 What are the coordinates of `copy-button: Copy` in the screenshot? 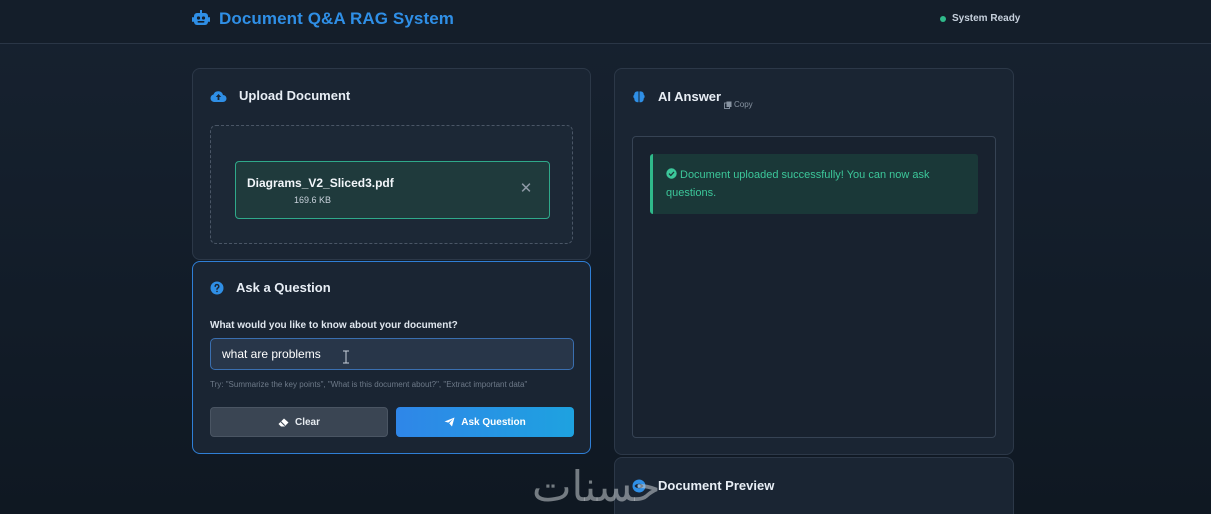 It's located at (738, 104).